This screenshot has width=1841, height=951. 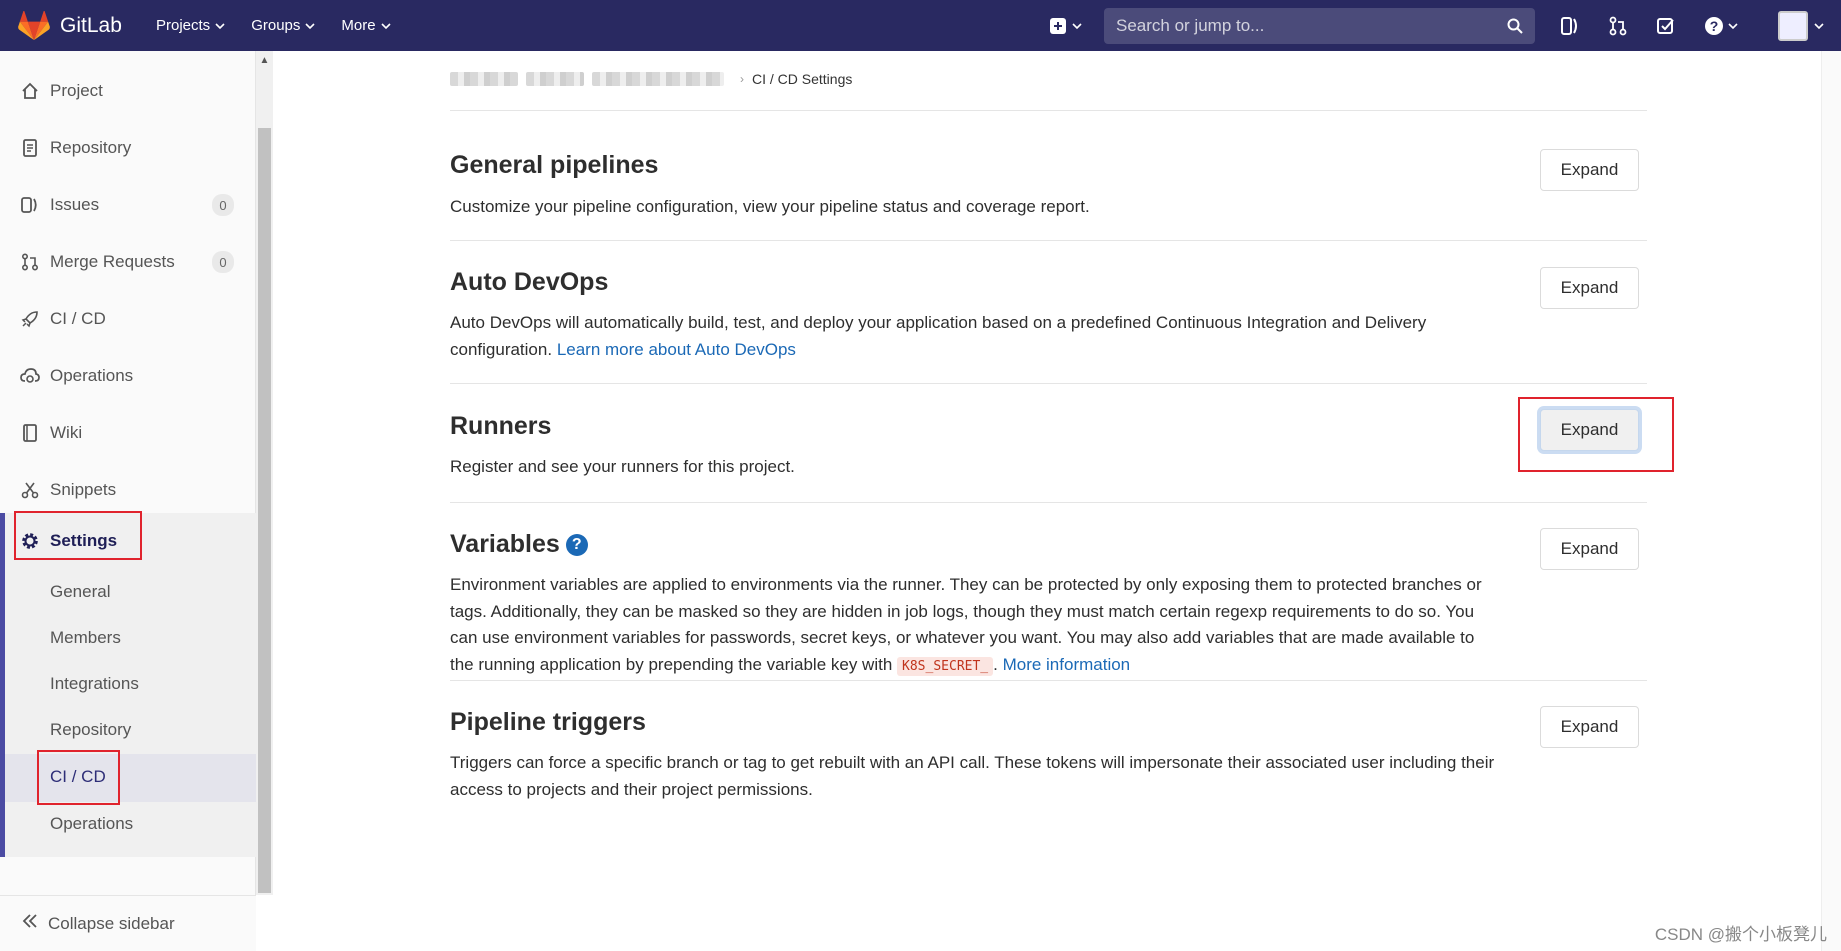 What do you see at coordinates (358, 25) in the screenshot?
I see `more-menu-label: More` at bounding box center [358, 25].